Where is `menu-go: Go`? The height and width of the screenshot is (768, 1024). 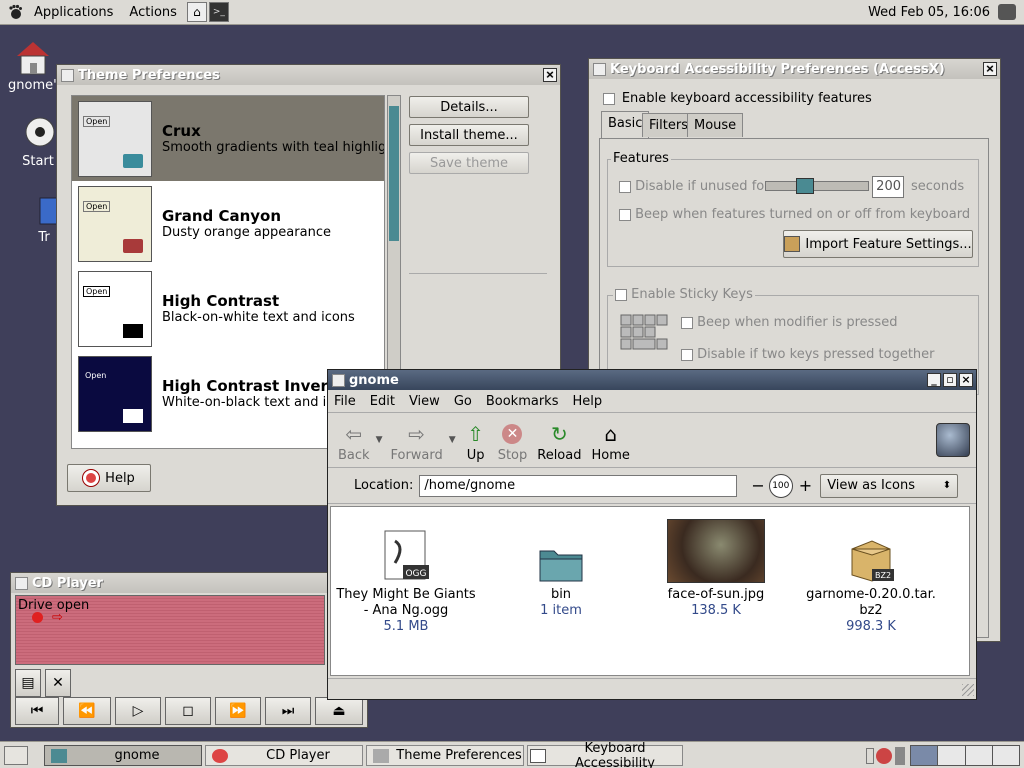
menu-go: Go is located at coordinates (463, 401).